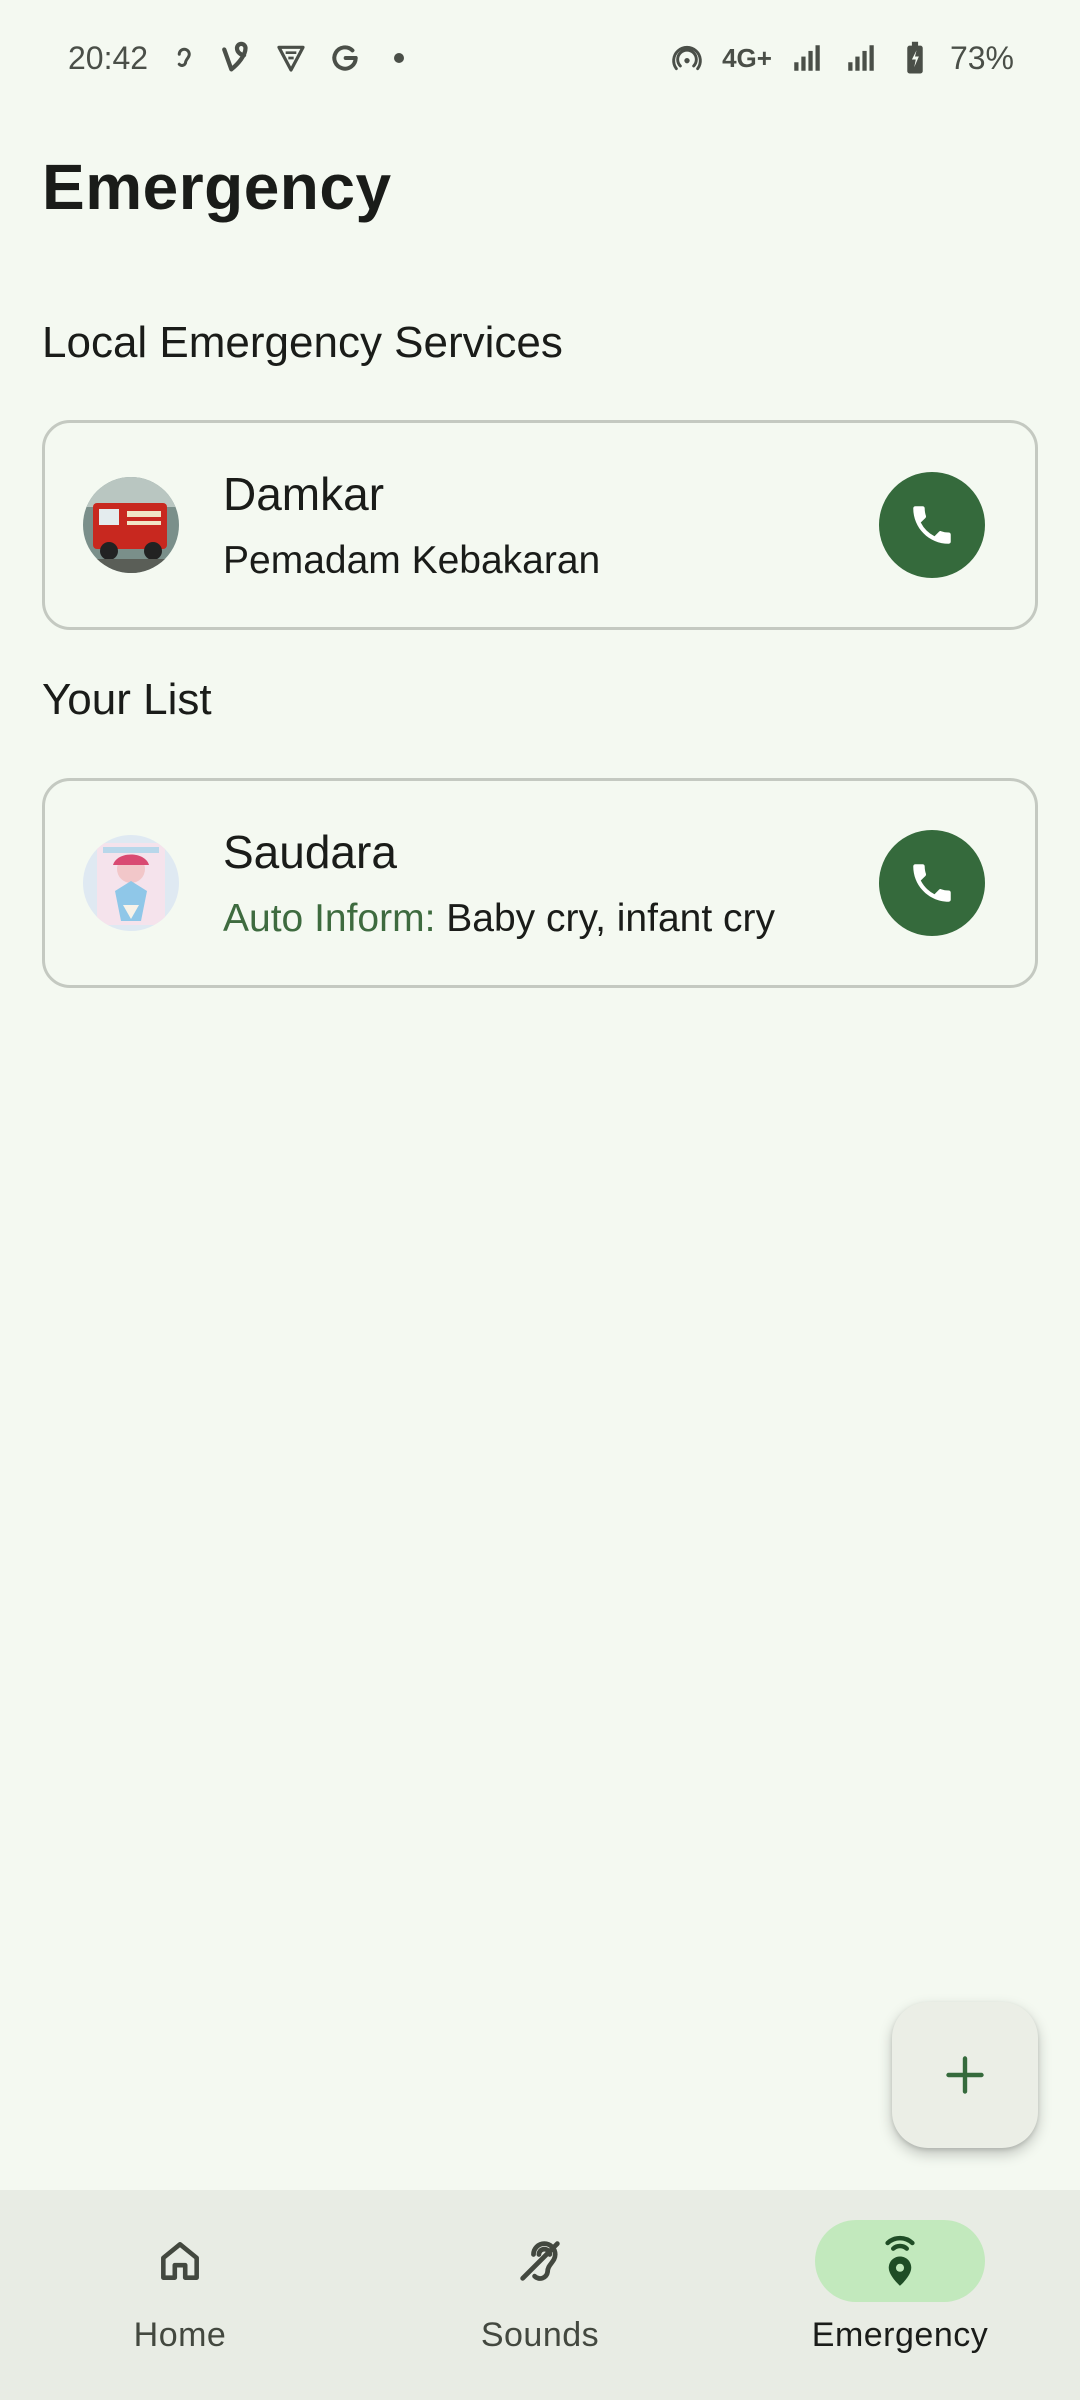  I want to click on section-title-your-list: Your List, so click(127, 699).